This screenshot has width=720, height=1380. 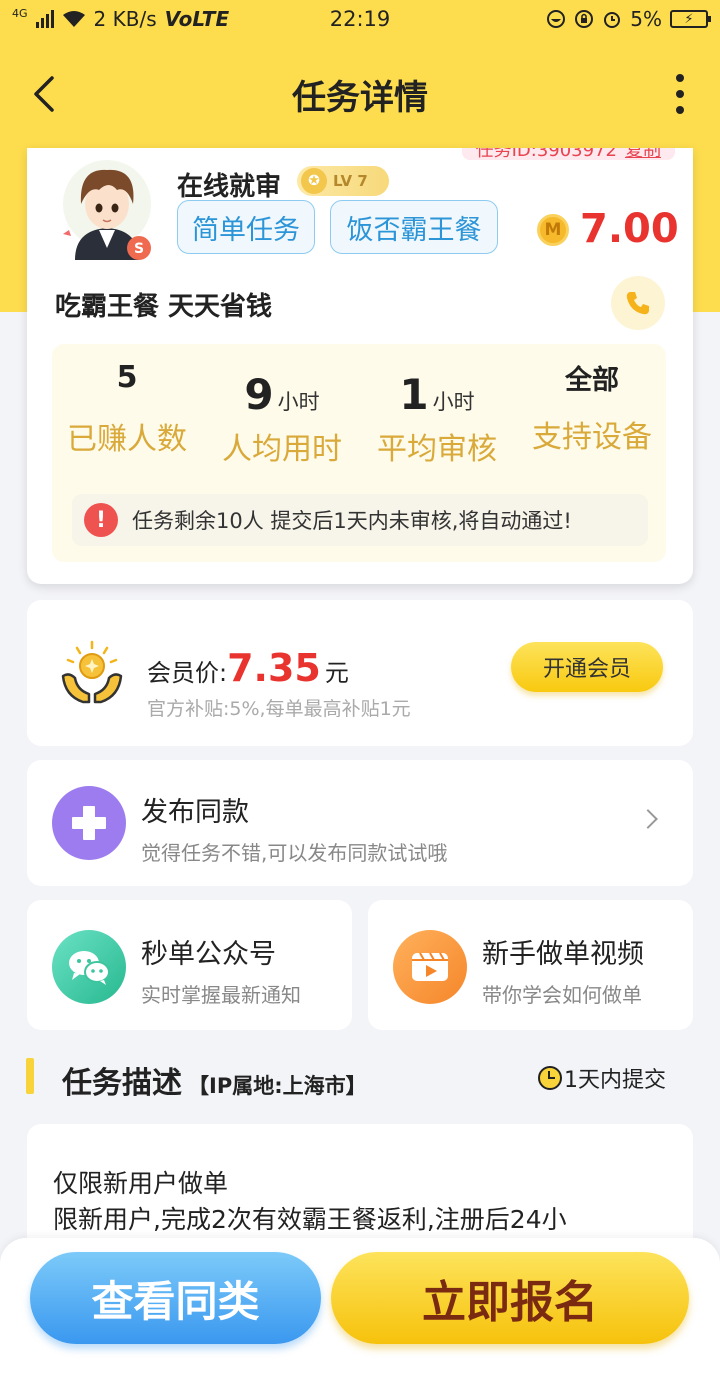 I want to click on network-type: 4G, so click(x=20, y=13).